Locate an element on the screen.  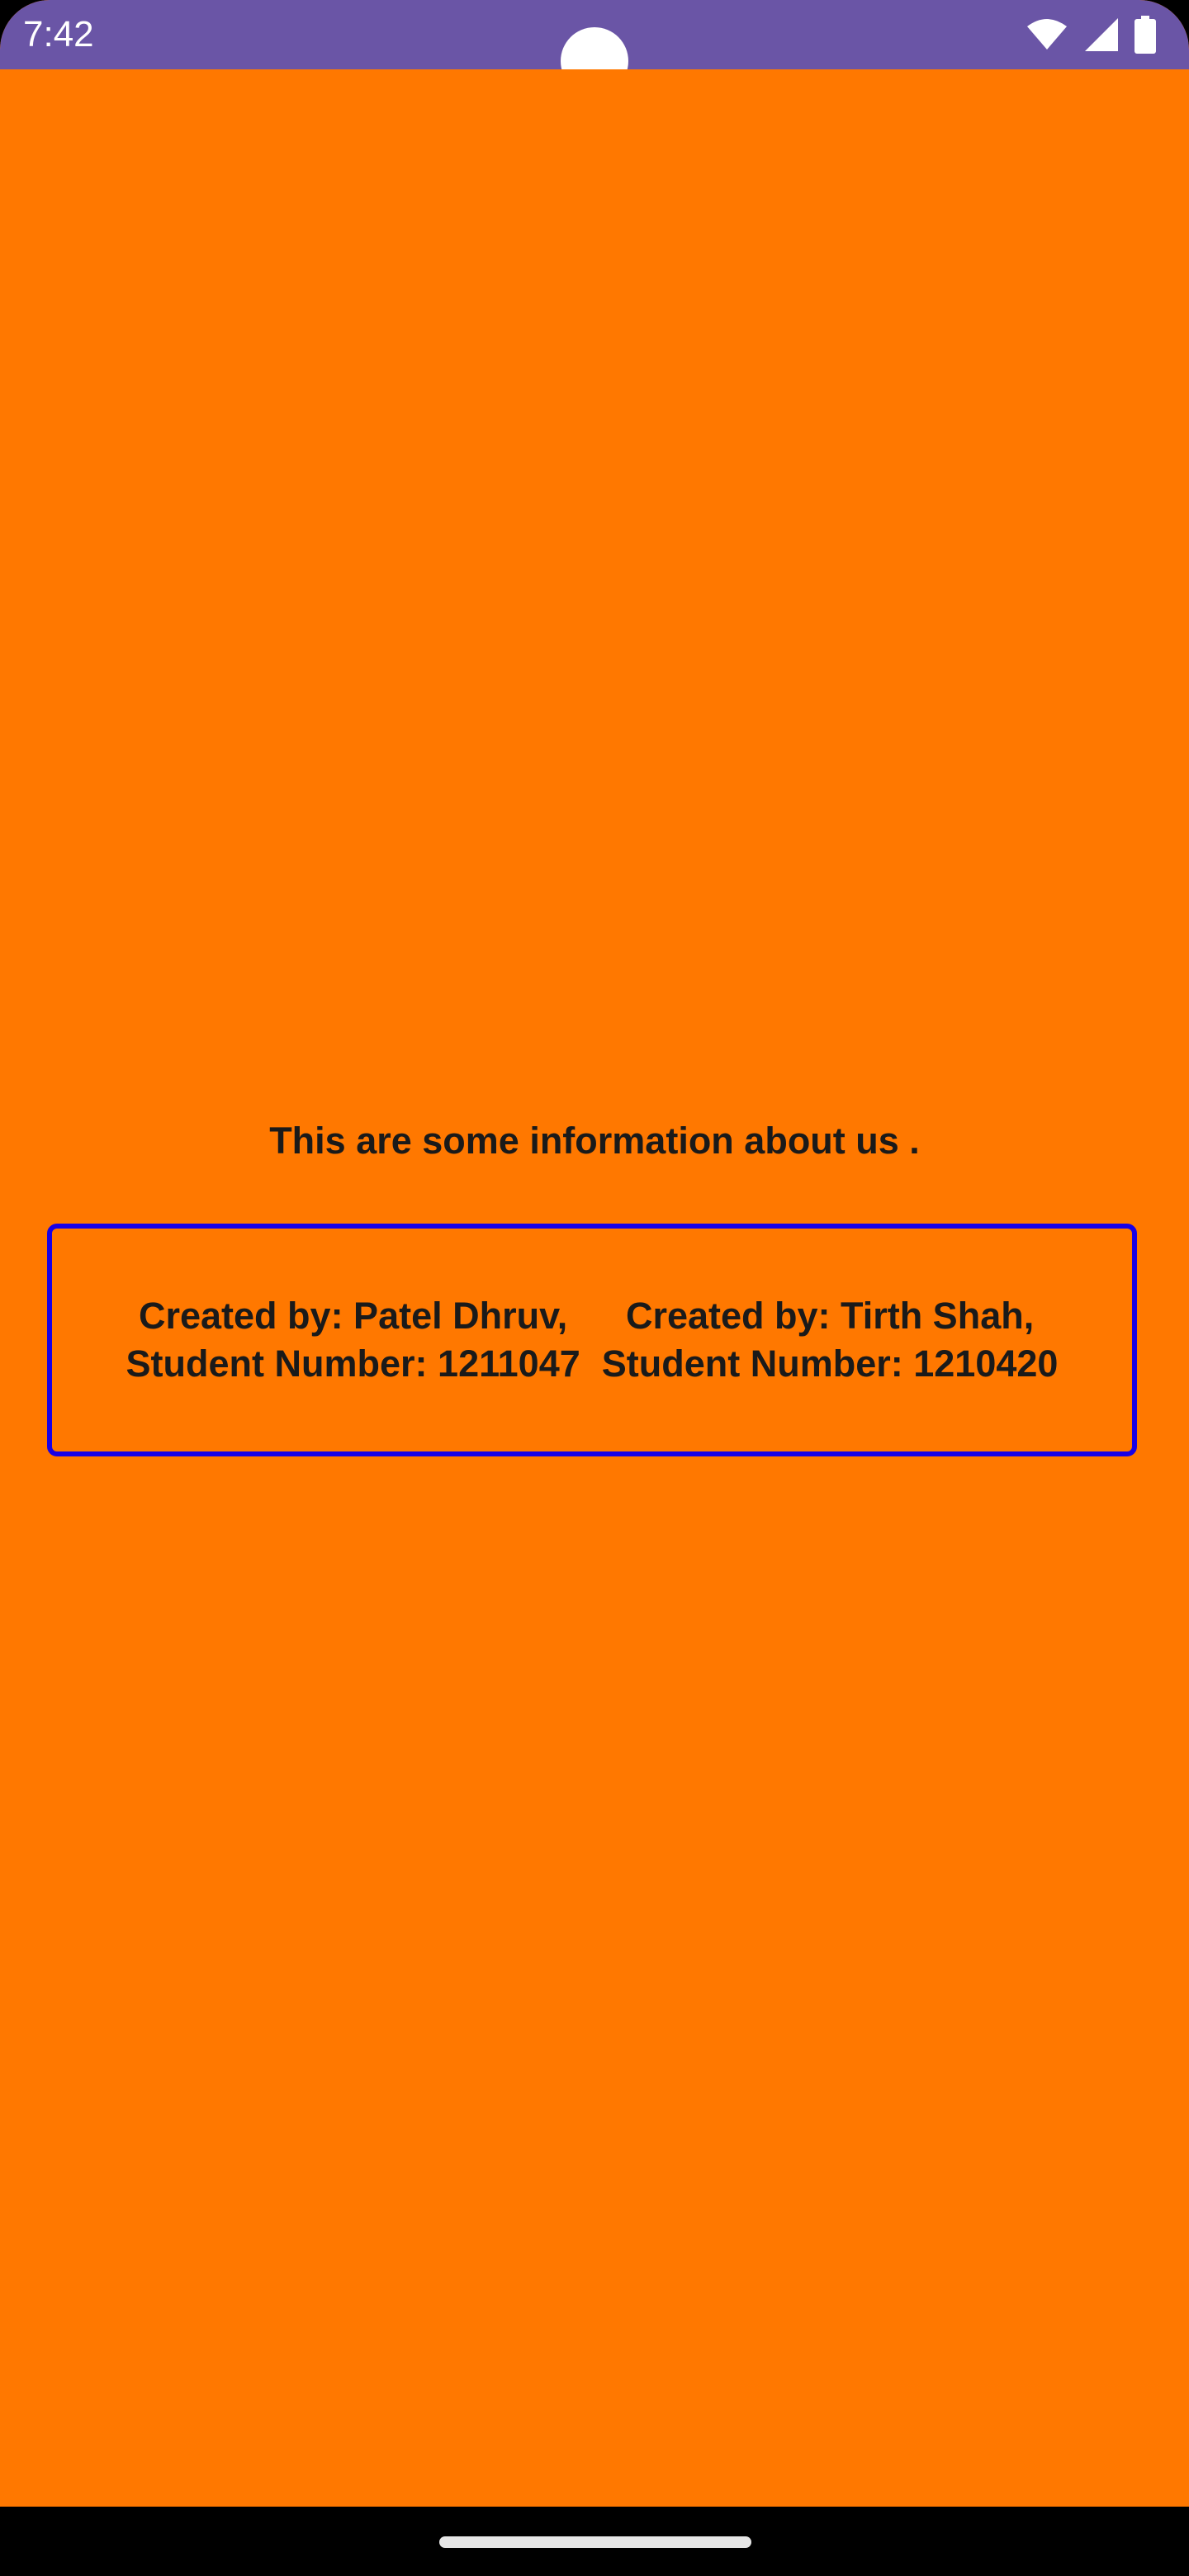
creator-student-number: Student Number: 1210420 is located at coordinates (830, 1363).